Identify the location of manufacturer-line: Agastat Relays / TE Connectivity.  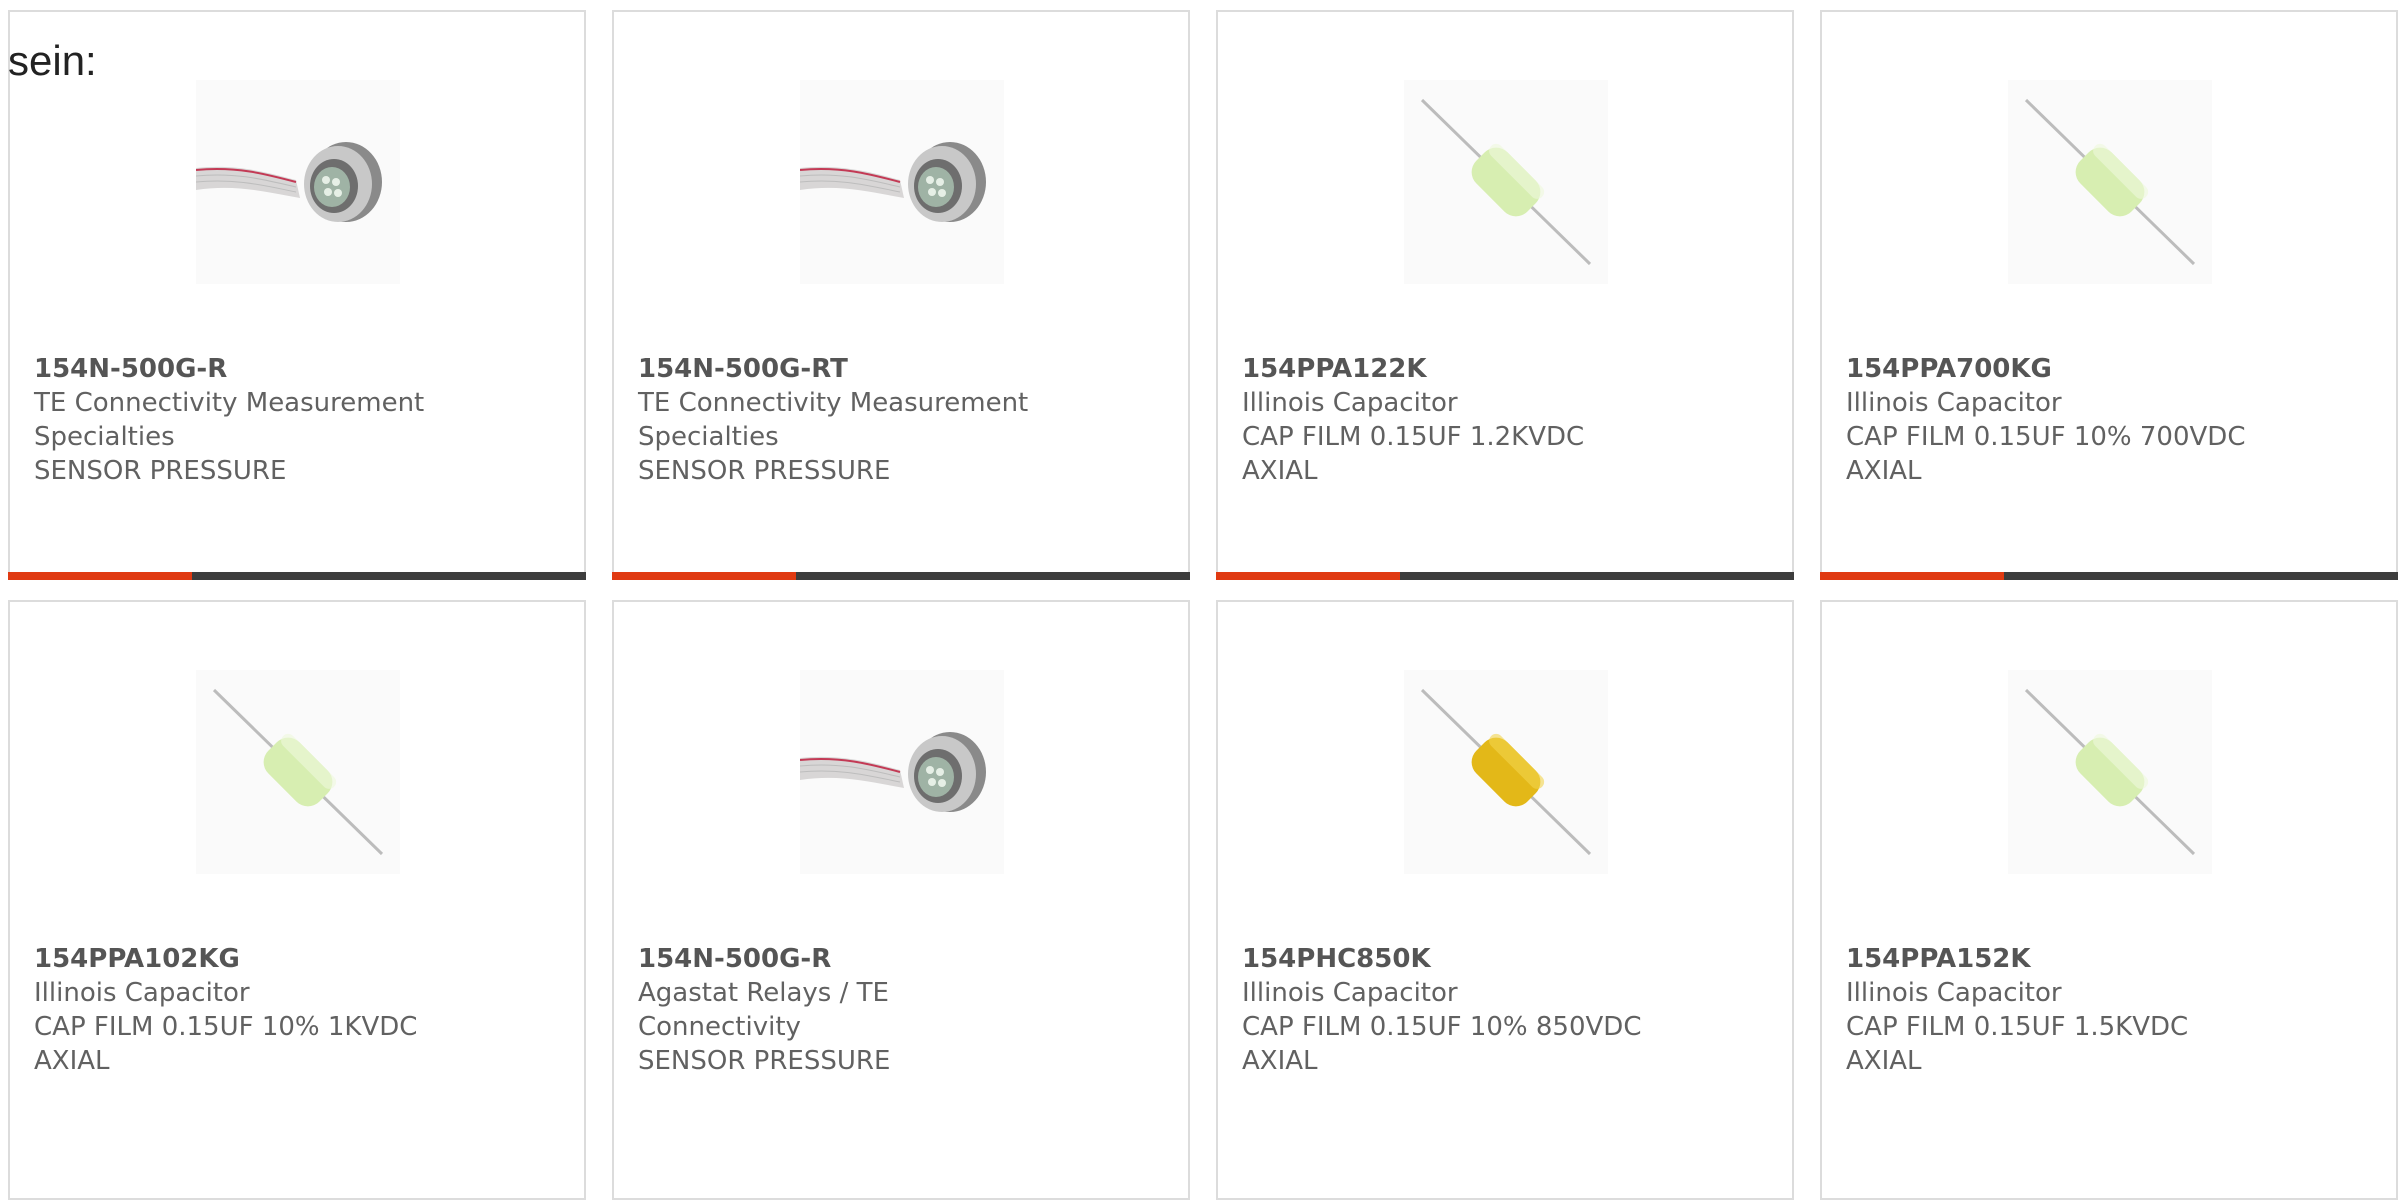
(763, 1010).